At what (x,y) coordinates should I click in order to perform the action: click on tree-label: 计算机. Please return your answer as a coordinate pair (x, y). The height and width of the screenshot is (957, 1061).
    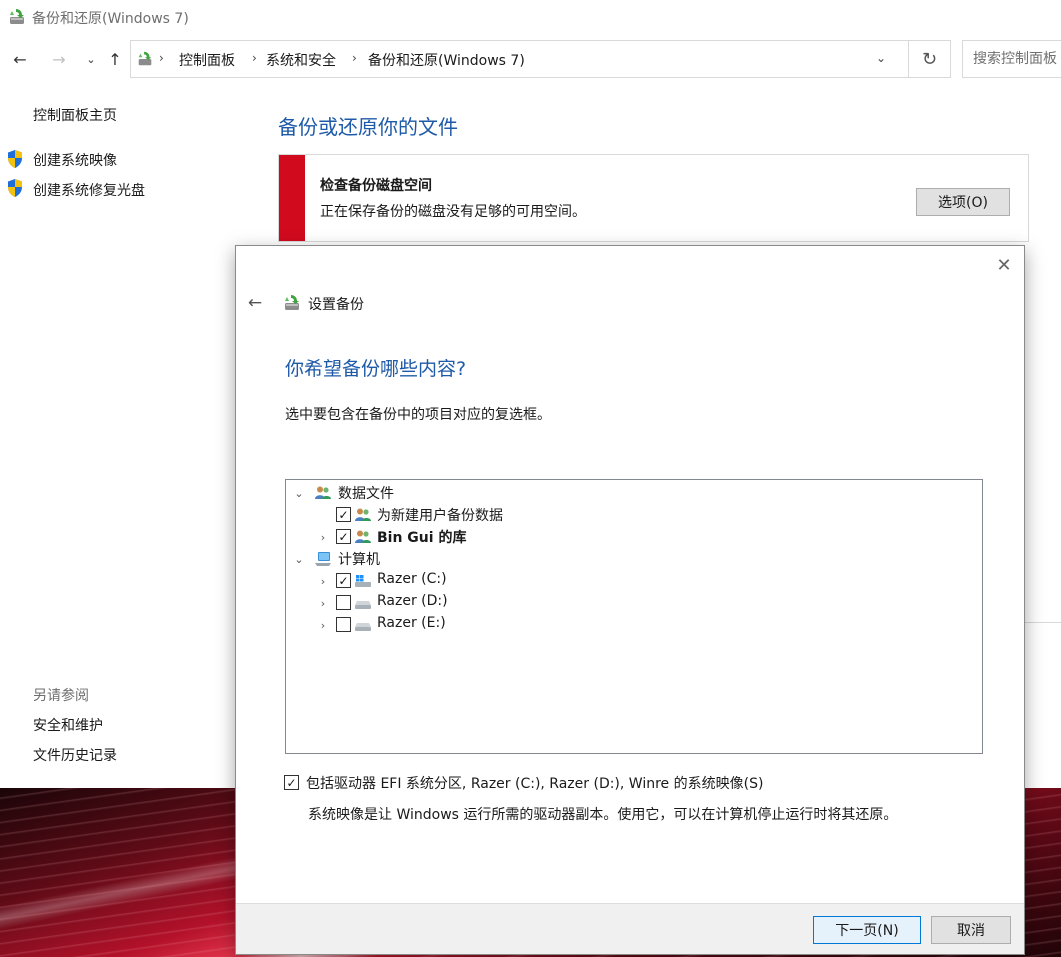
    Looking at the image, I should click on (359, 560).